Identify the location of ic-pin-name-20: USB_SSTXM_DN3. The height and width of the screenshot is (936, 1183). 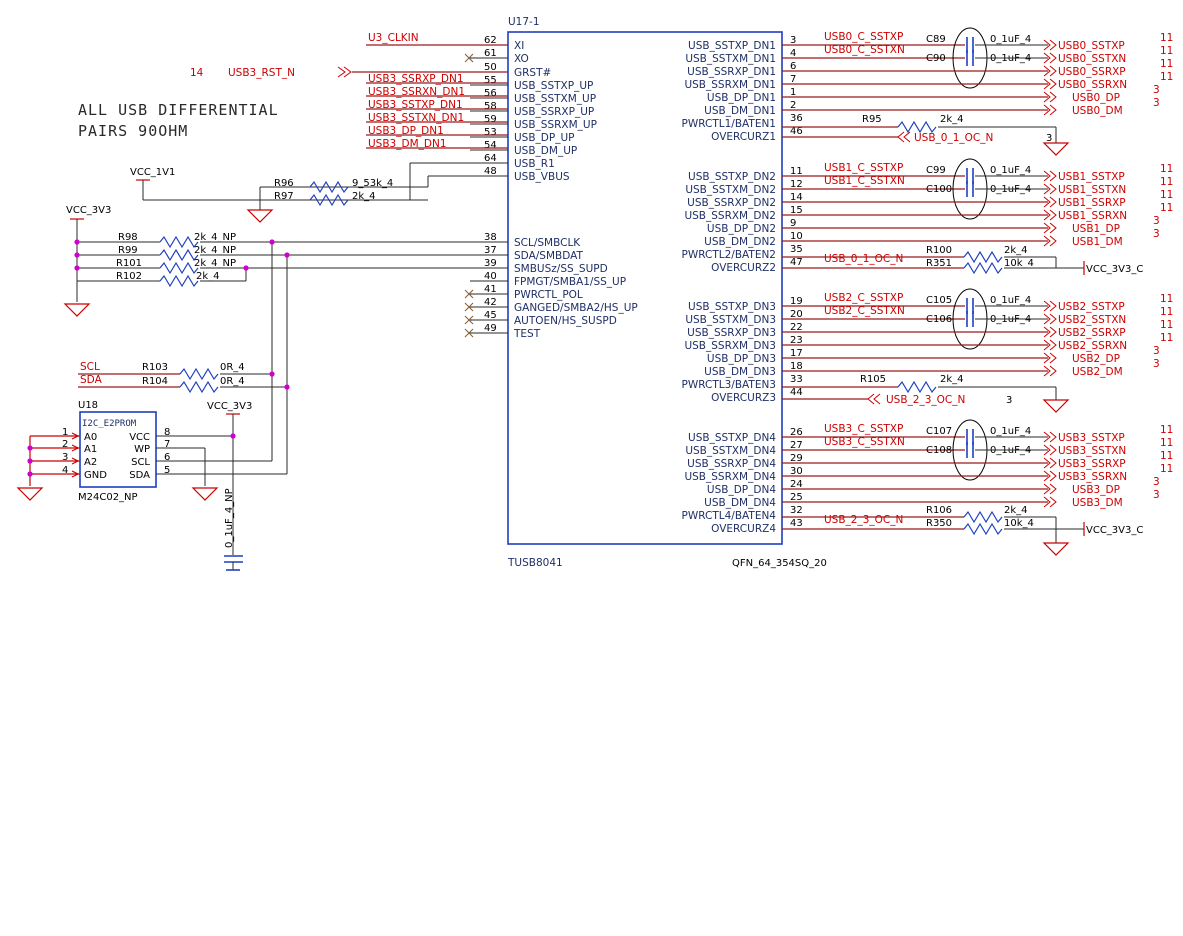
(730, 320).